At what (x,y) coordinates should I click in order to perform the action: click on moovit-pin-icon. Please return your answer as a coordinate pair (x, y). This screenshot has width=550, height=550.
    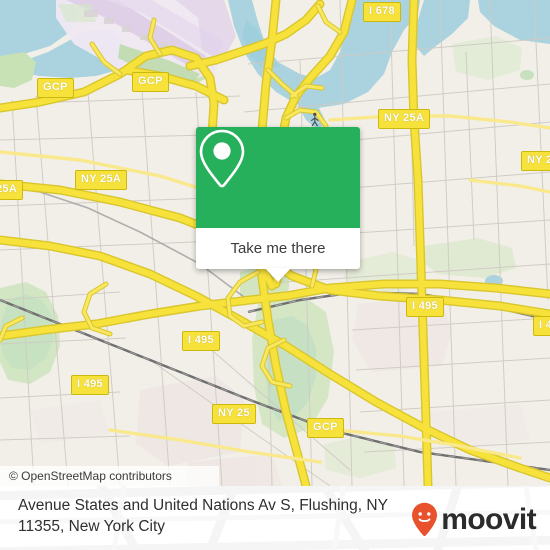
    Looking at the image, I should click on (425, 519).